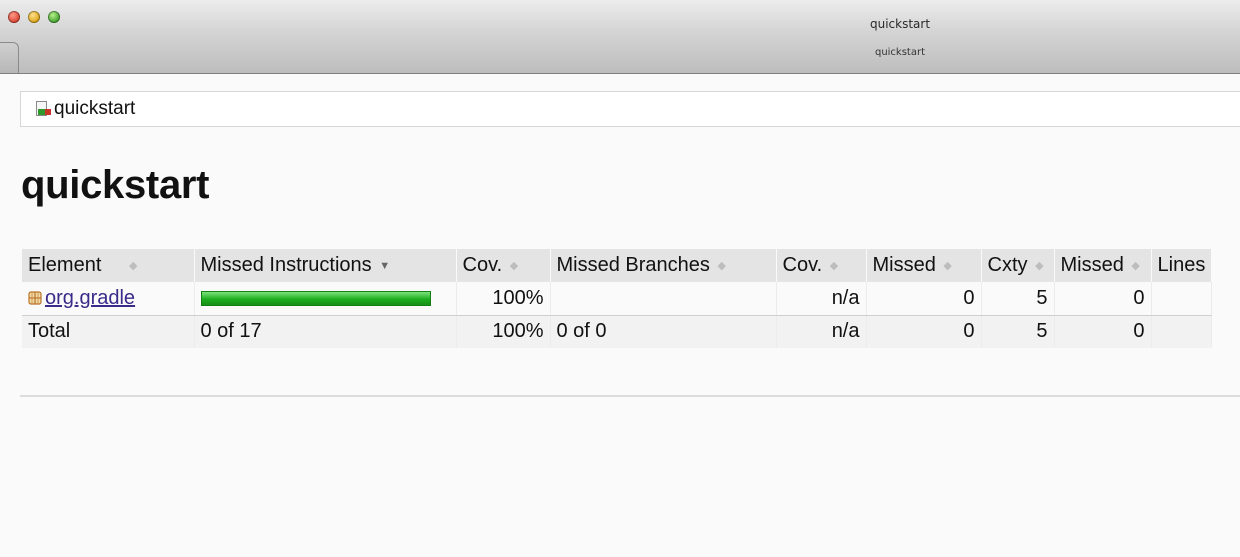 The width and height of the screenshot is (1240, 557). I want to click on cell-total-missed-instructions: 0 of 17, so click(325, 331).